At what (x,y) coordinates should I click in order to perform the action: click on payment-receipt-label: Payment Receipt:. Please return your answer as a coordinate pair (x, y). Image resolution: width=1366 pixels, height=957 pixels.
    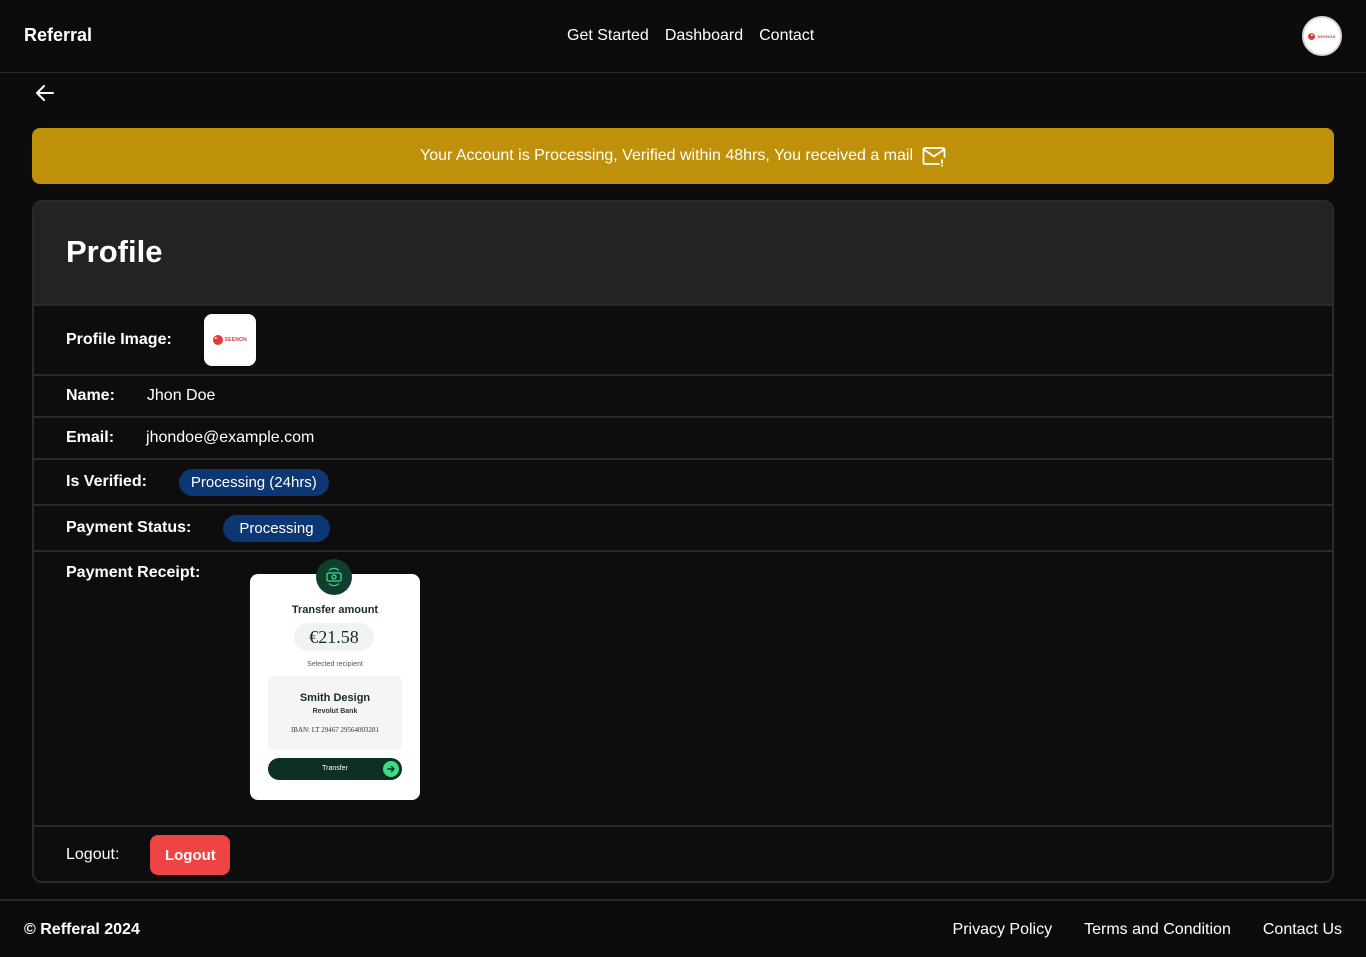
    Looking at the image, I should click on (133, 572).